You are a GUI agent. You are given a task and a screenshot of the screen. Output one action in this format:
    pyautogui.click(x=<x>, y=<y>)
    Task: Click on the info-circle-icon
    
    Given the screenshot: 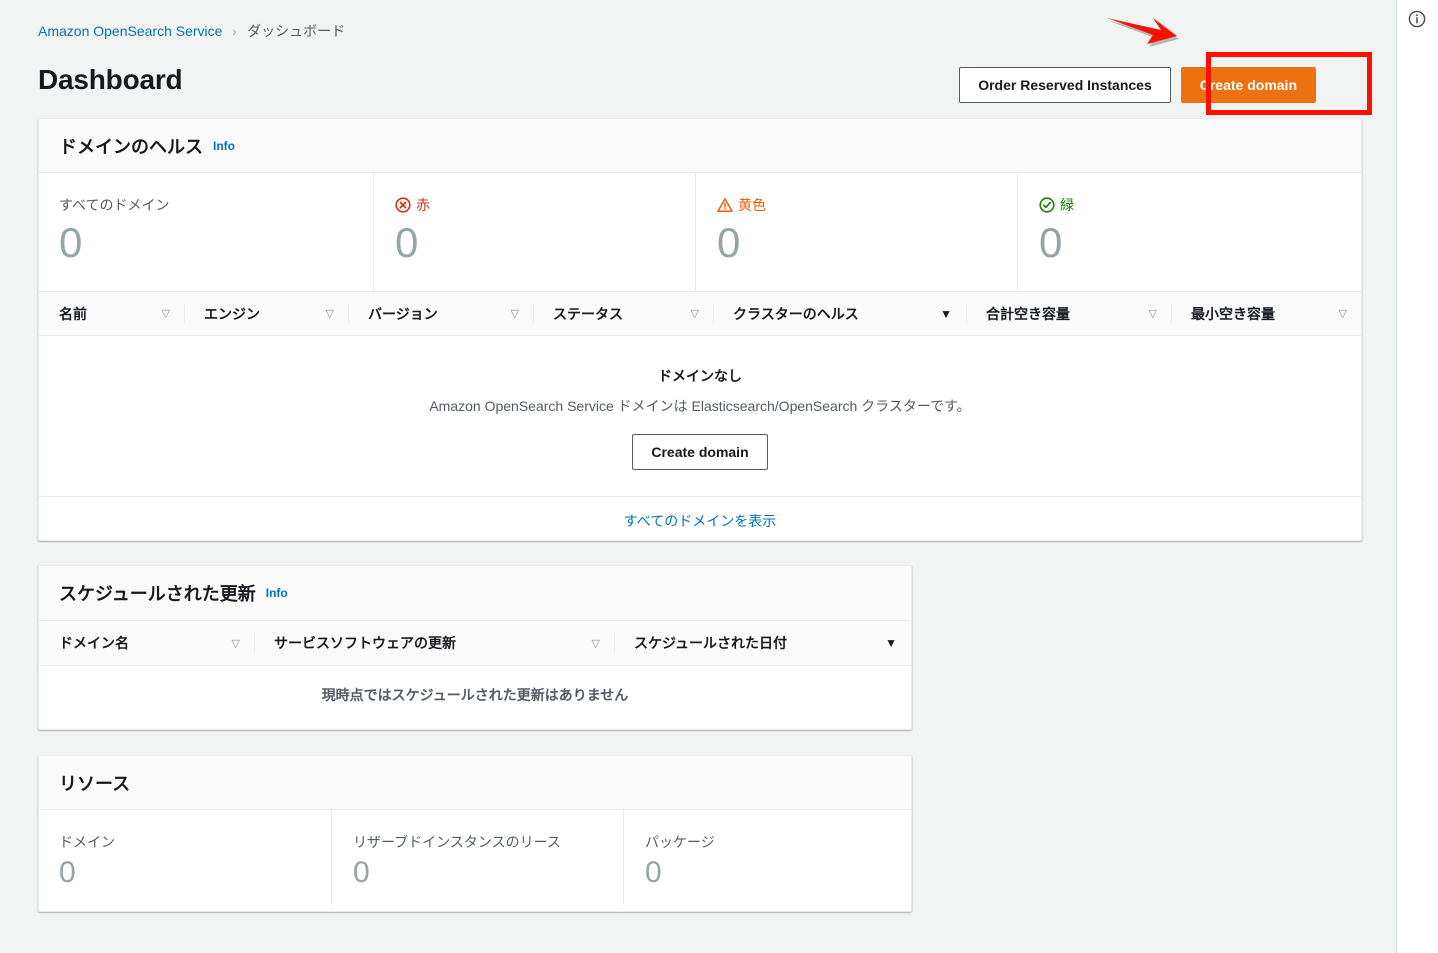 What is the action you would take?
    pyautogui.click(x=1417, y=19)
    